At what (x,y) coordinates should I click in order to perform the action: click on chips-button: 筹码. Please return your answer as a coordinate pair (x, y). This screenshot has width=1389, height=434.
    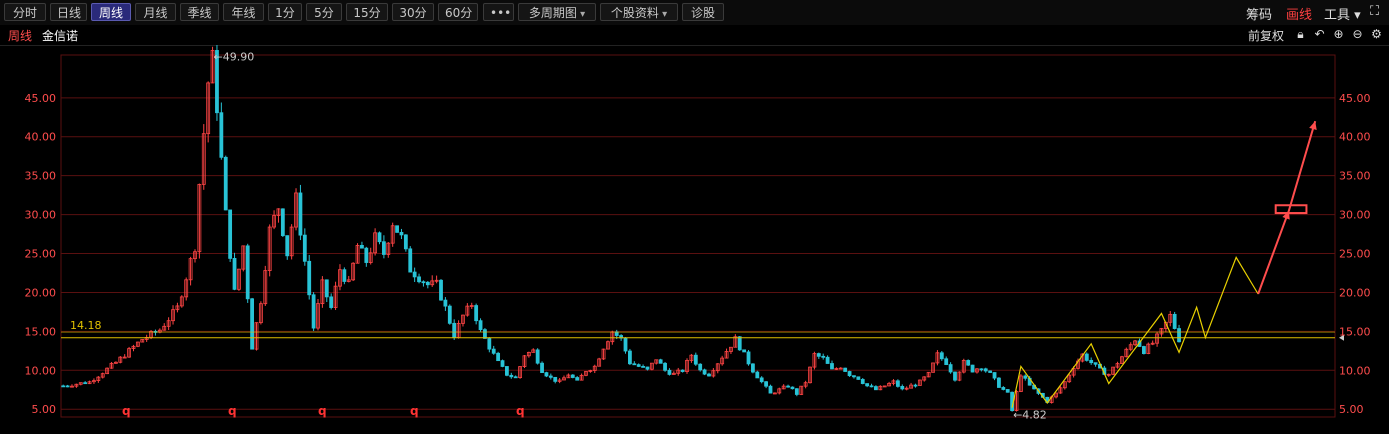
    Looking at the image, I should click on (1259, 13).